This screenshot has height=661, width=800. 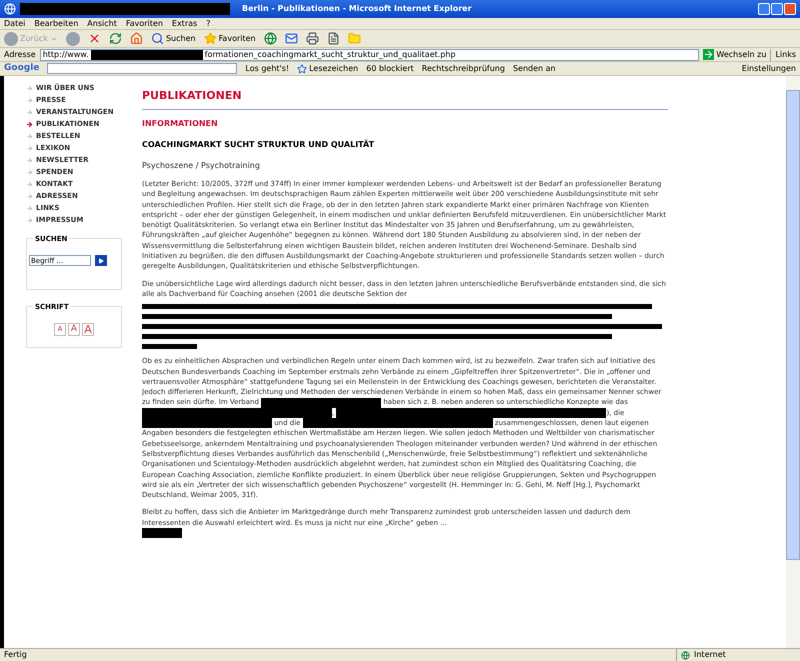 What do you see at coordinates (270, 38) in the screenshot?
I see `history-icon` at bounding box center [270, 38].